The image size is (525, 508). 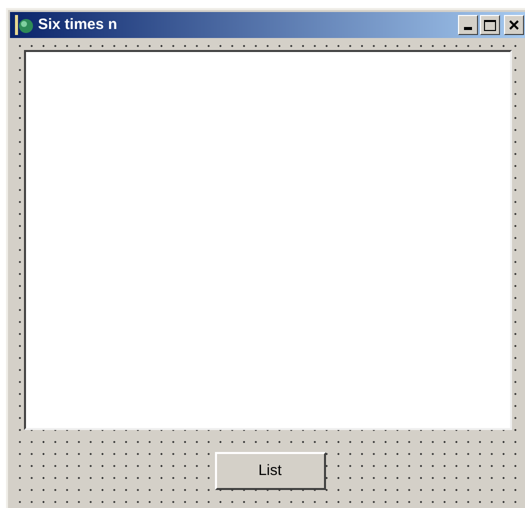 What do you see at coordinates (468, 28) in the screenshot?
I see `minimize-icon` at bounding box center [468, 28].